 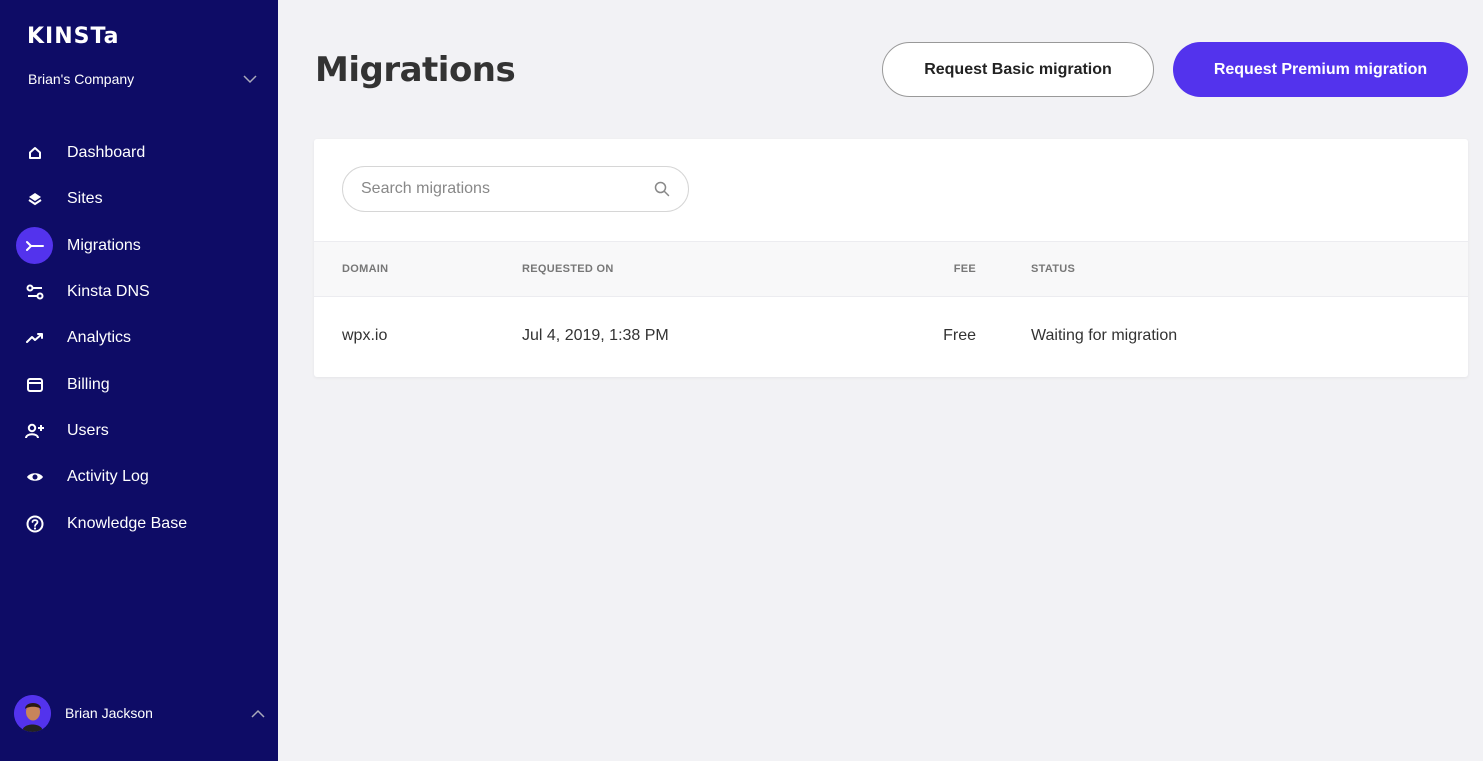 What do you see at coordinates (109, 713) in the screenshot?
I see `user-name: Brian Jackson` at bounding box center [109, 713].